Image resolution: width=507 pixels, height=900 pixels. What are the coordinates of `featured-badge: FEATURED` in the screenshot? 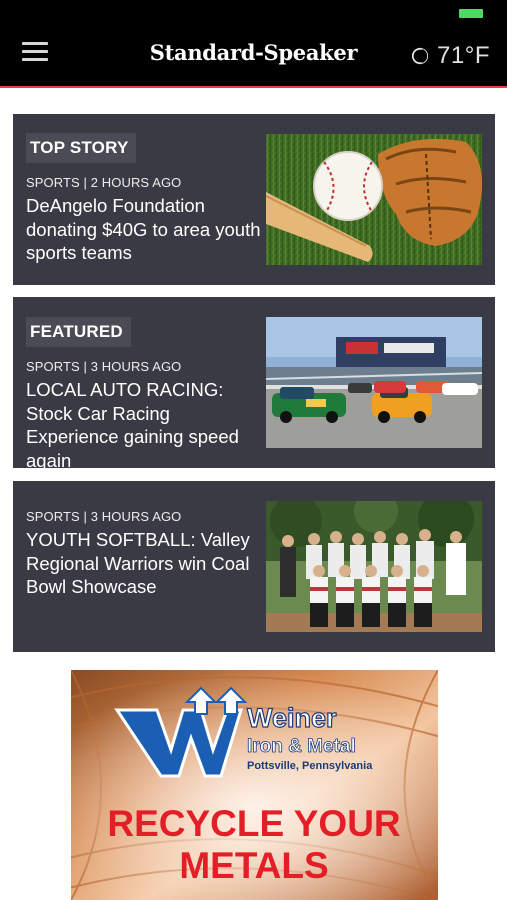 It's located at (78, 332).